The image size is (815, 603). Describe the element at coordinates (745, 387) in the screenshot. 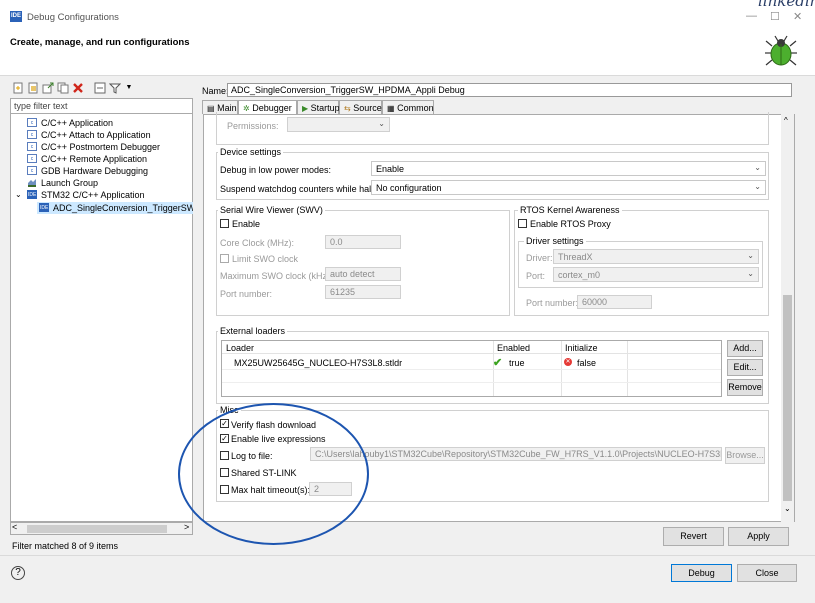

I see `remove-loader-button: Remove` at that location.